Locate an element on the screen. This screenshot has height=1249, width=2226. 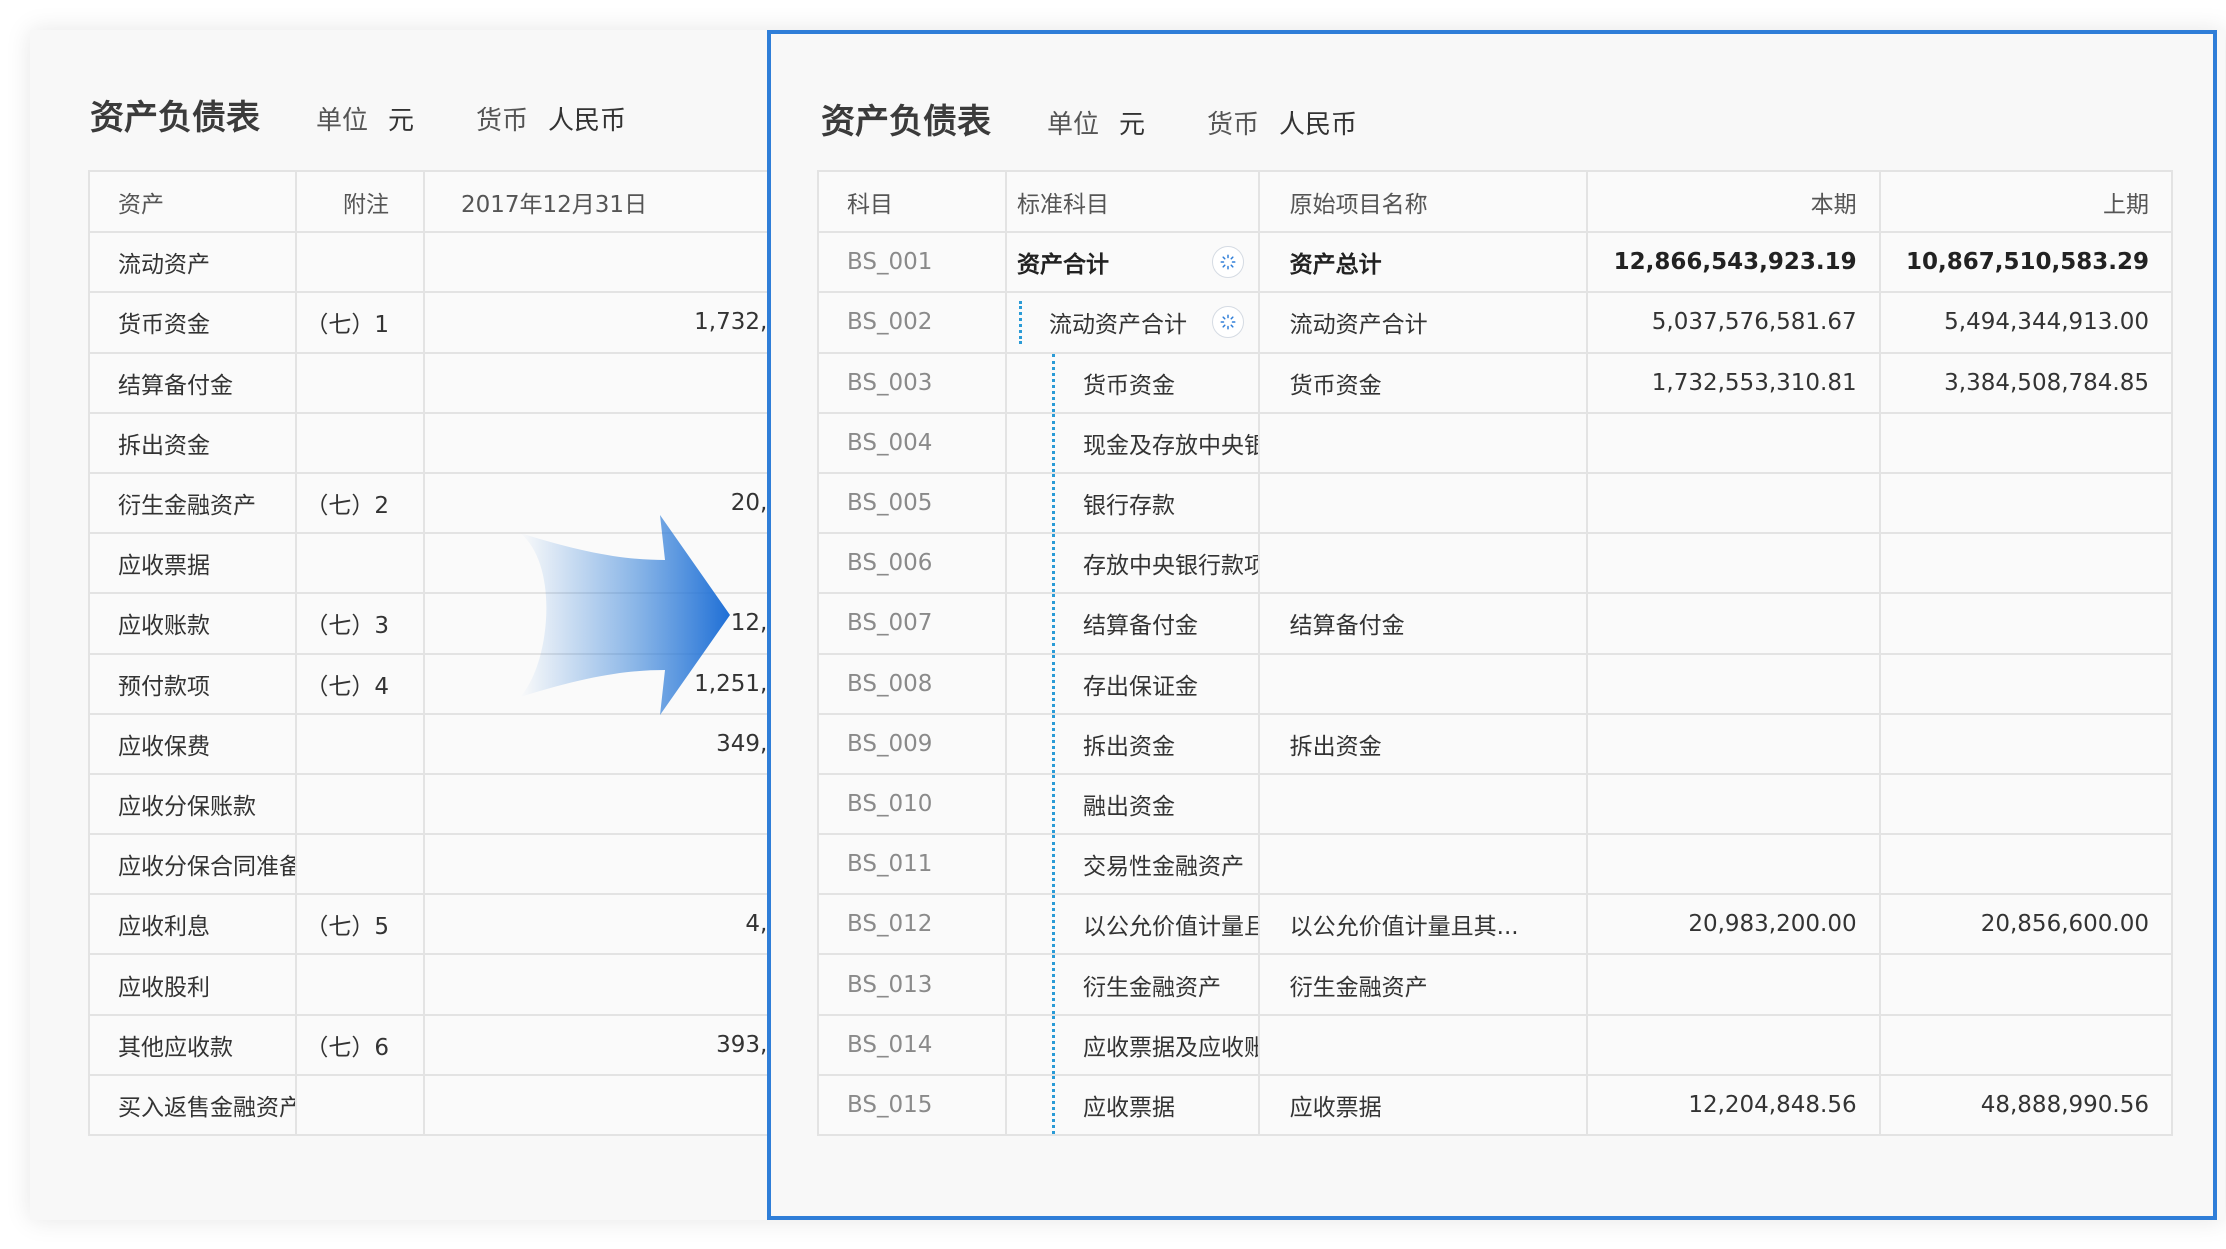
column-header-account: 科目 is located at coordinates (913, 203).